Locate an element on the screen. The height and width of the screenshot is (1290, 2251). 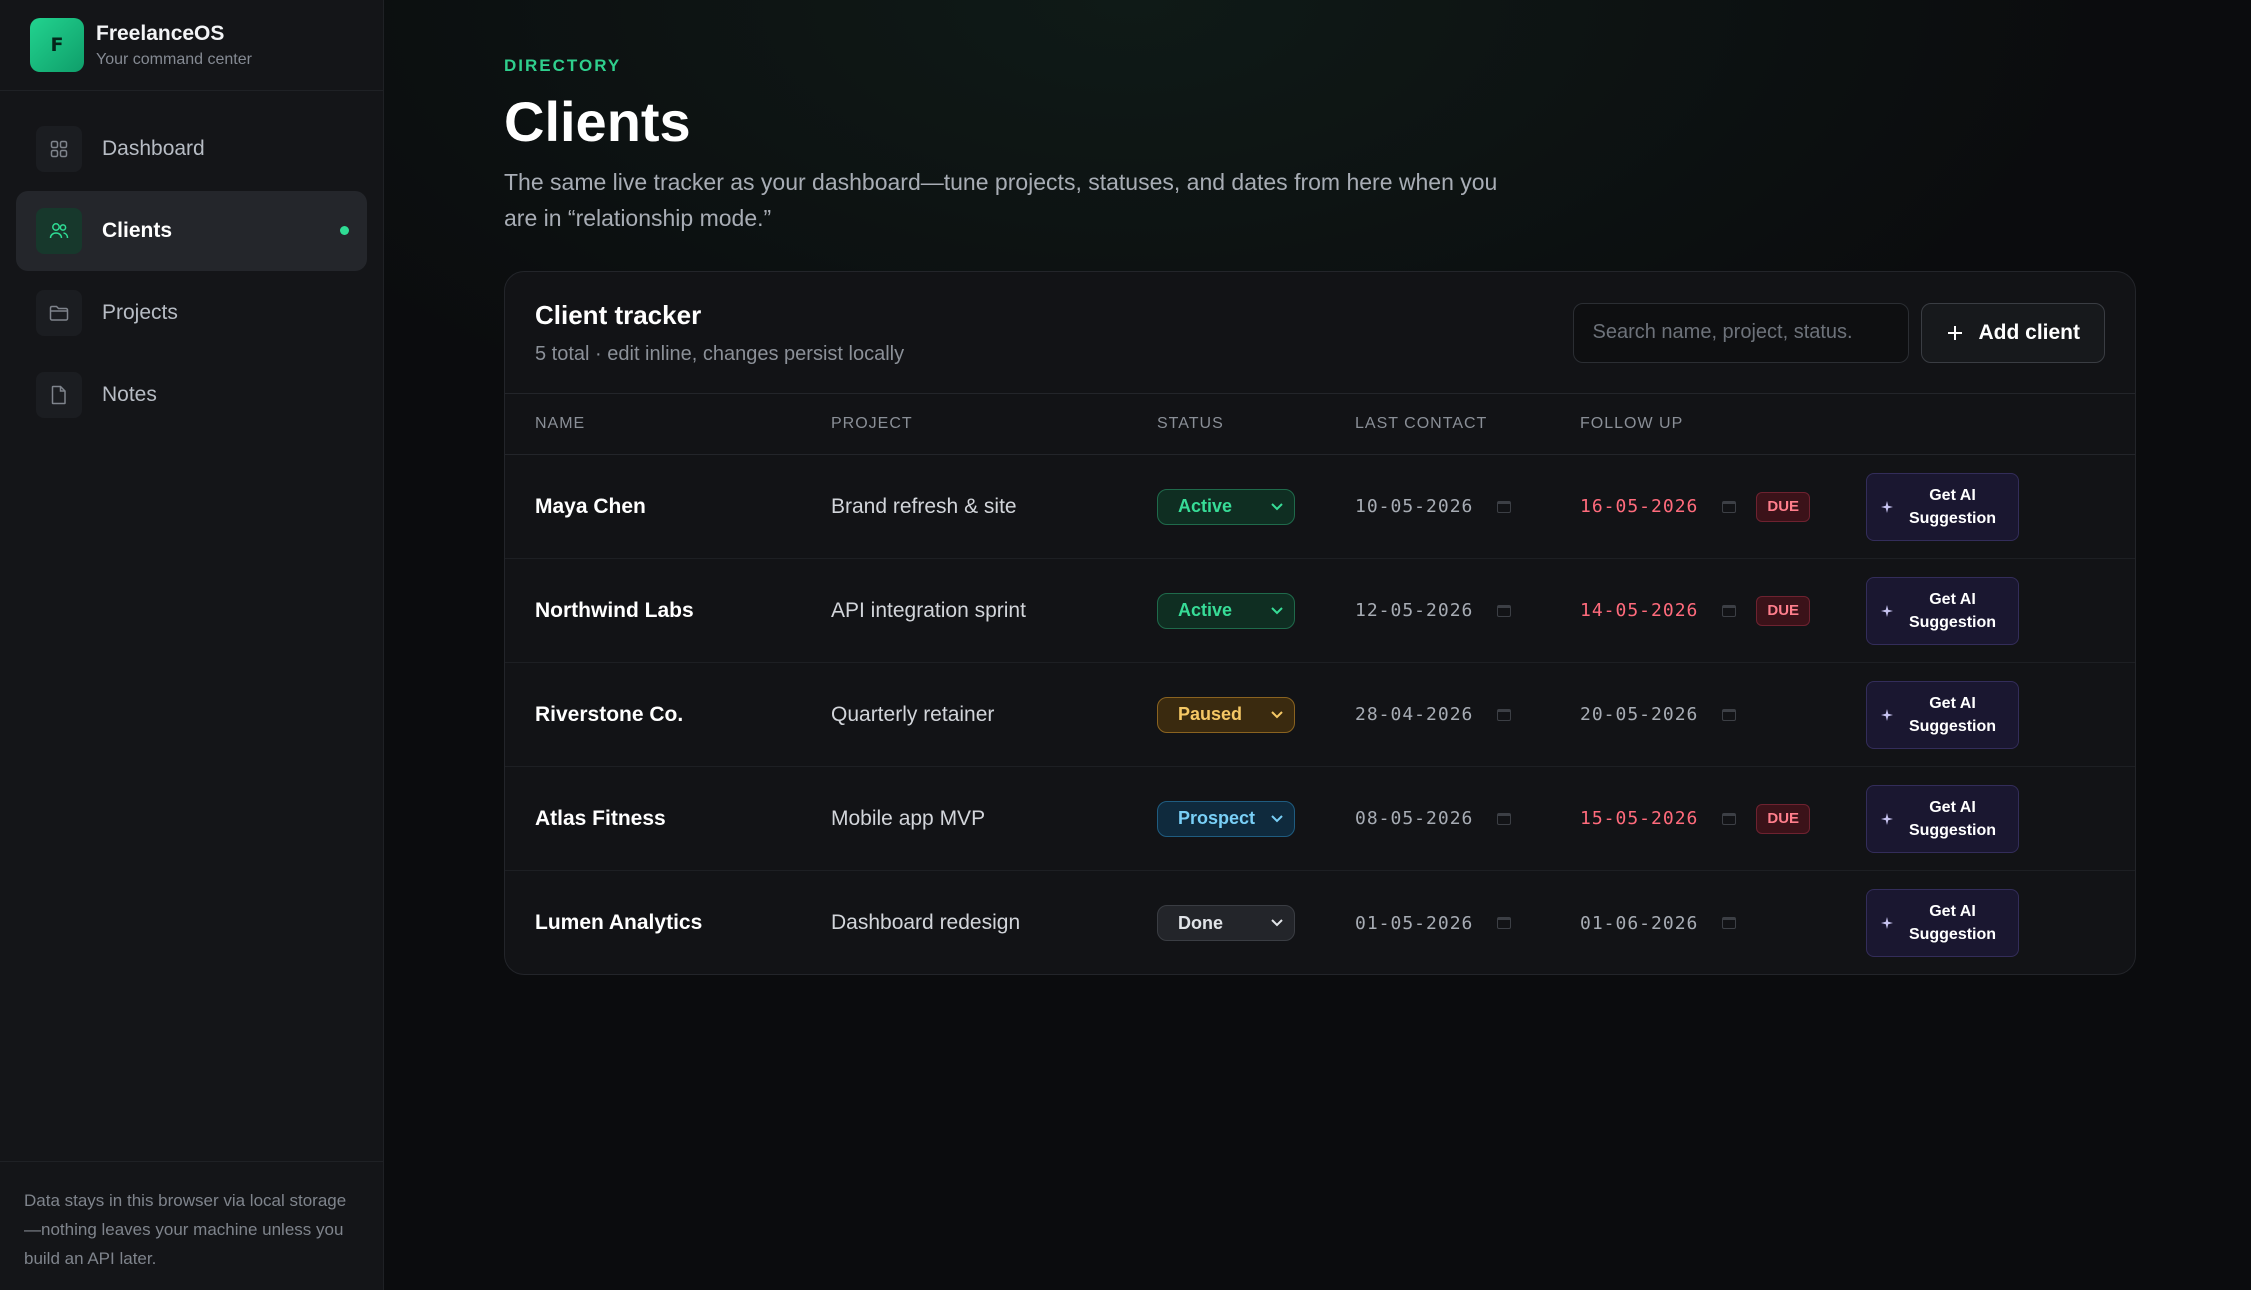
page-eyebrow: DIRECTORY is located at coordinates (563, 65).